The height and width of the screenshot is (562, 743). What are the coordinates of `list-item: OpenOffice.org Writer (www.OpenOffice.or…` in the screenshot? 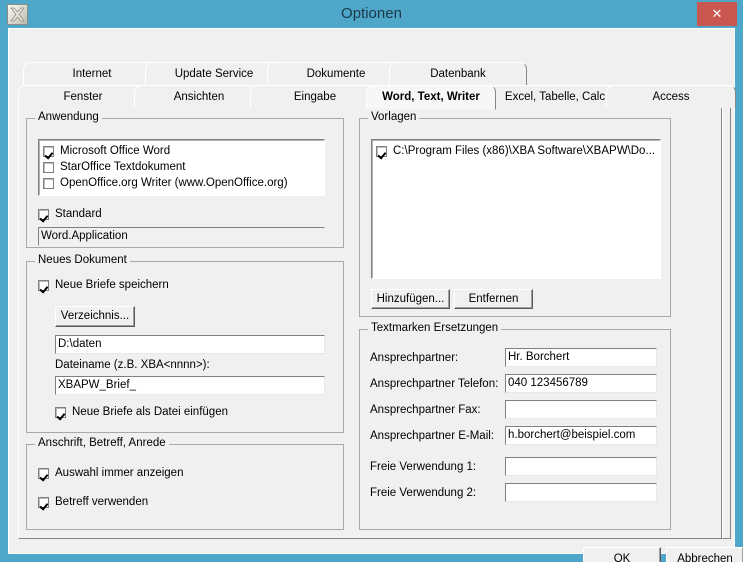 It's located at (181, 183).